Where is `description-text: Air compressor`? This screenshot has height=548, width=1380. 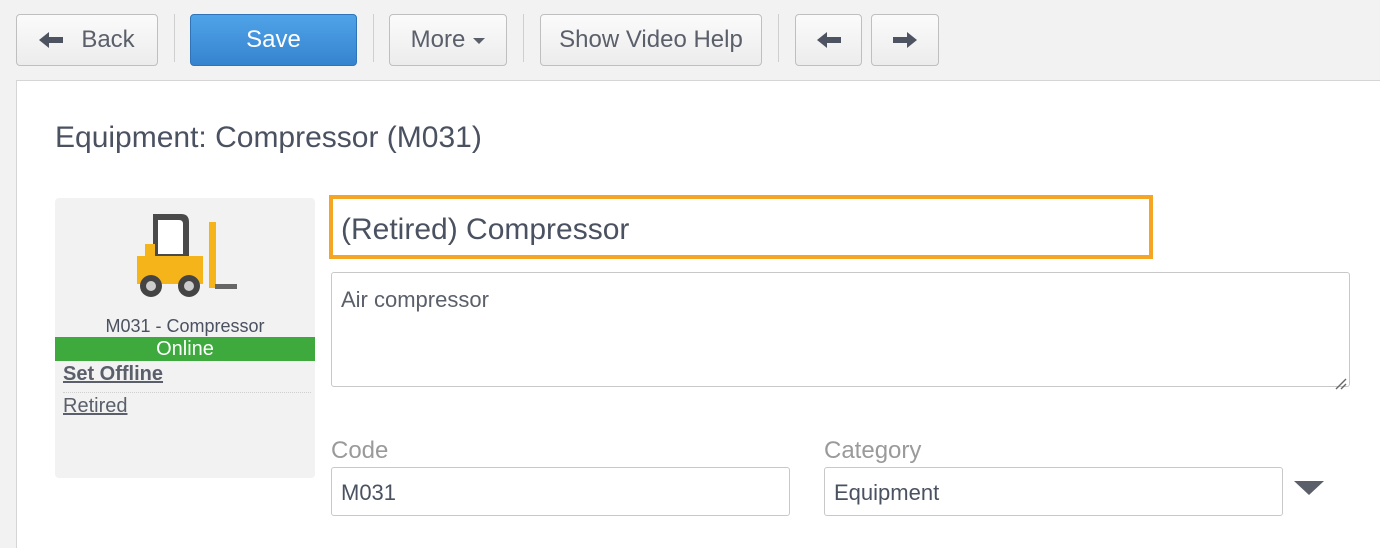
description-text: Air compressor is located at coordinates (415, 299).